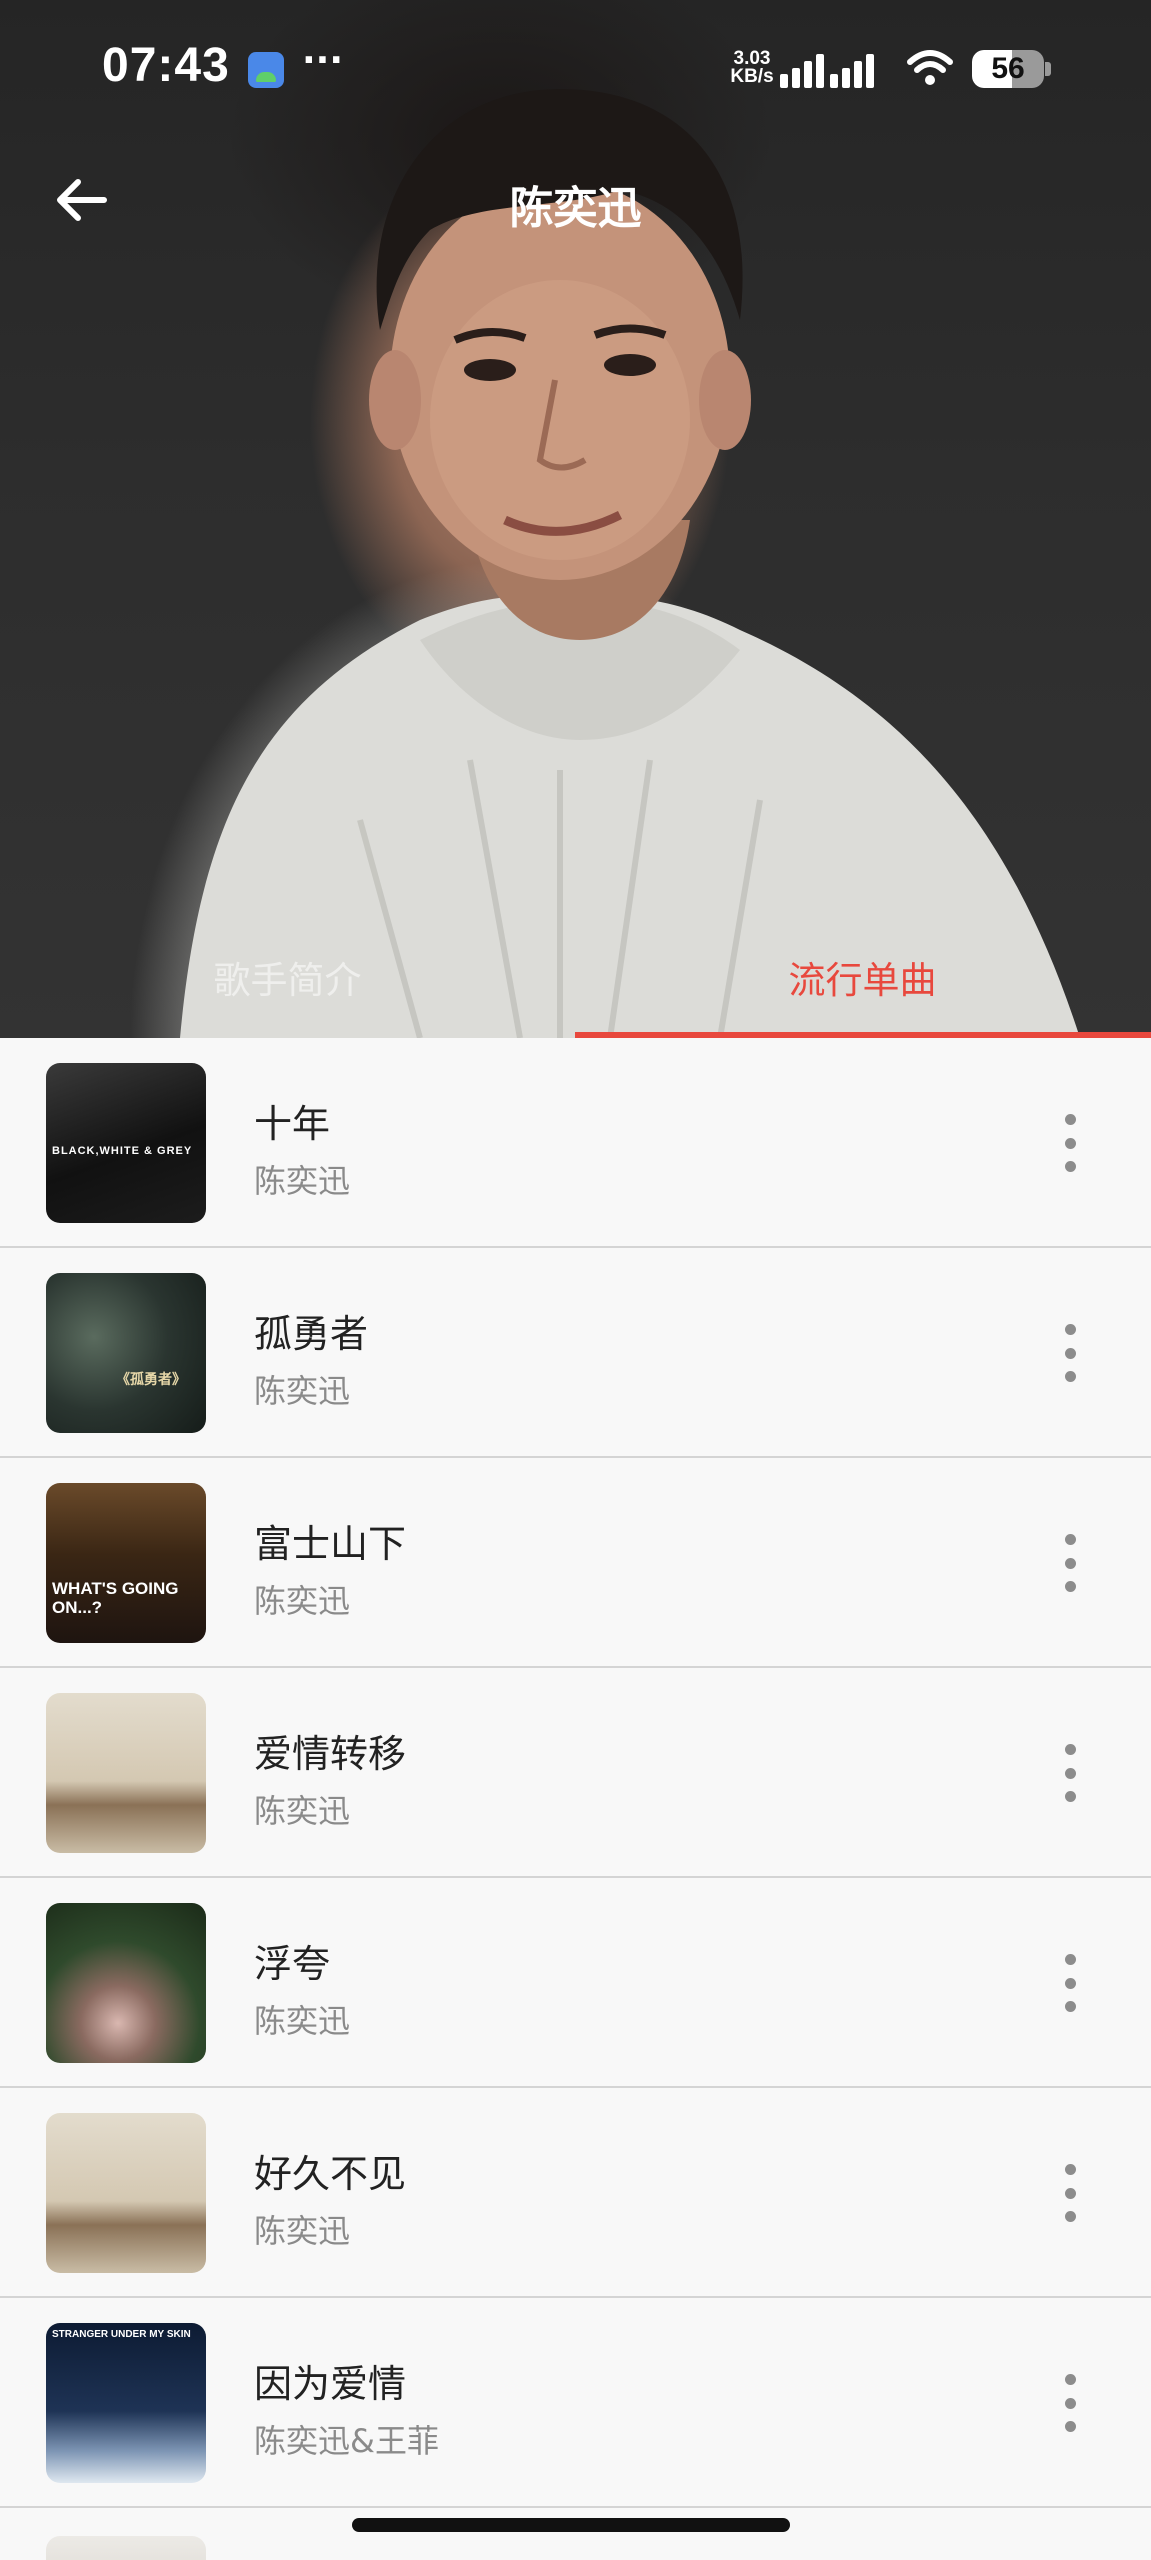 Image resolution: width=1151 pixels, height=2560 pixels. Describe the element at coordinates (151, 1379) in the screenshot. I see `album-cover-text: 《孤勇者》` at that location.